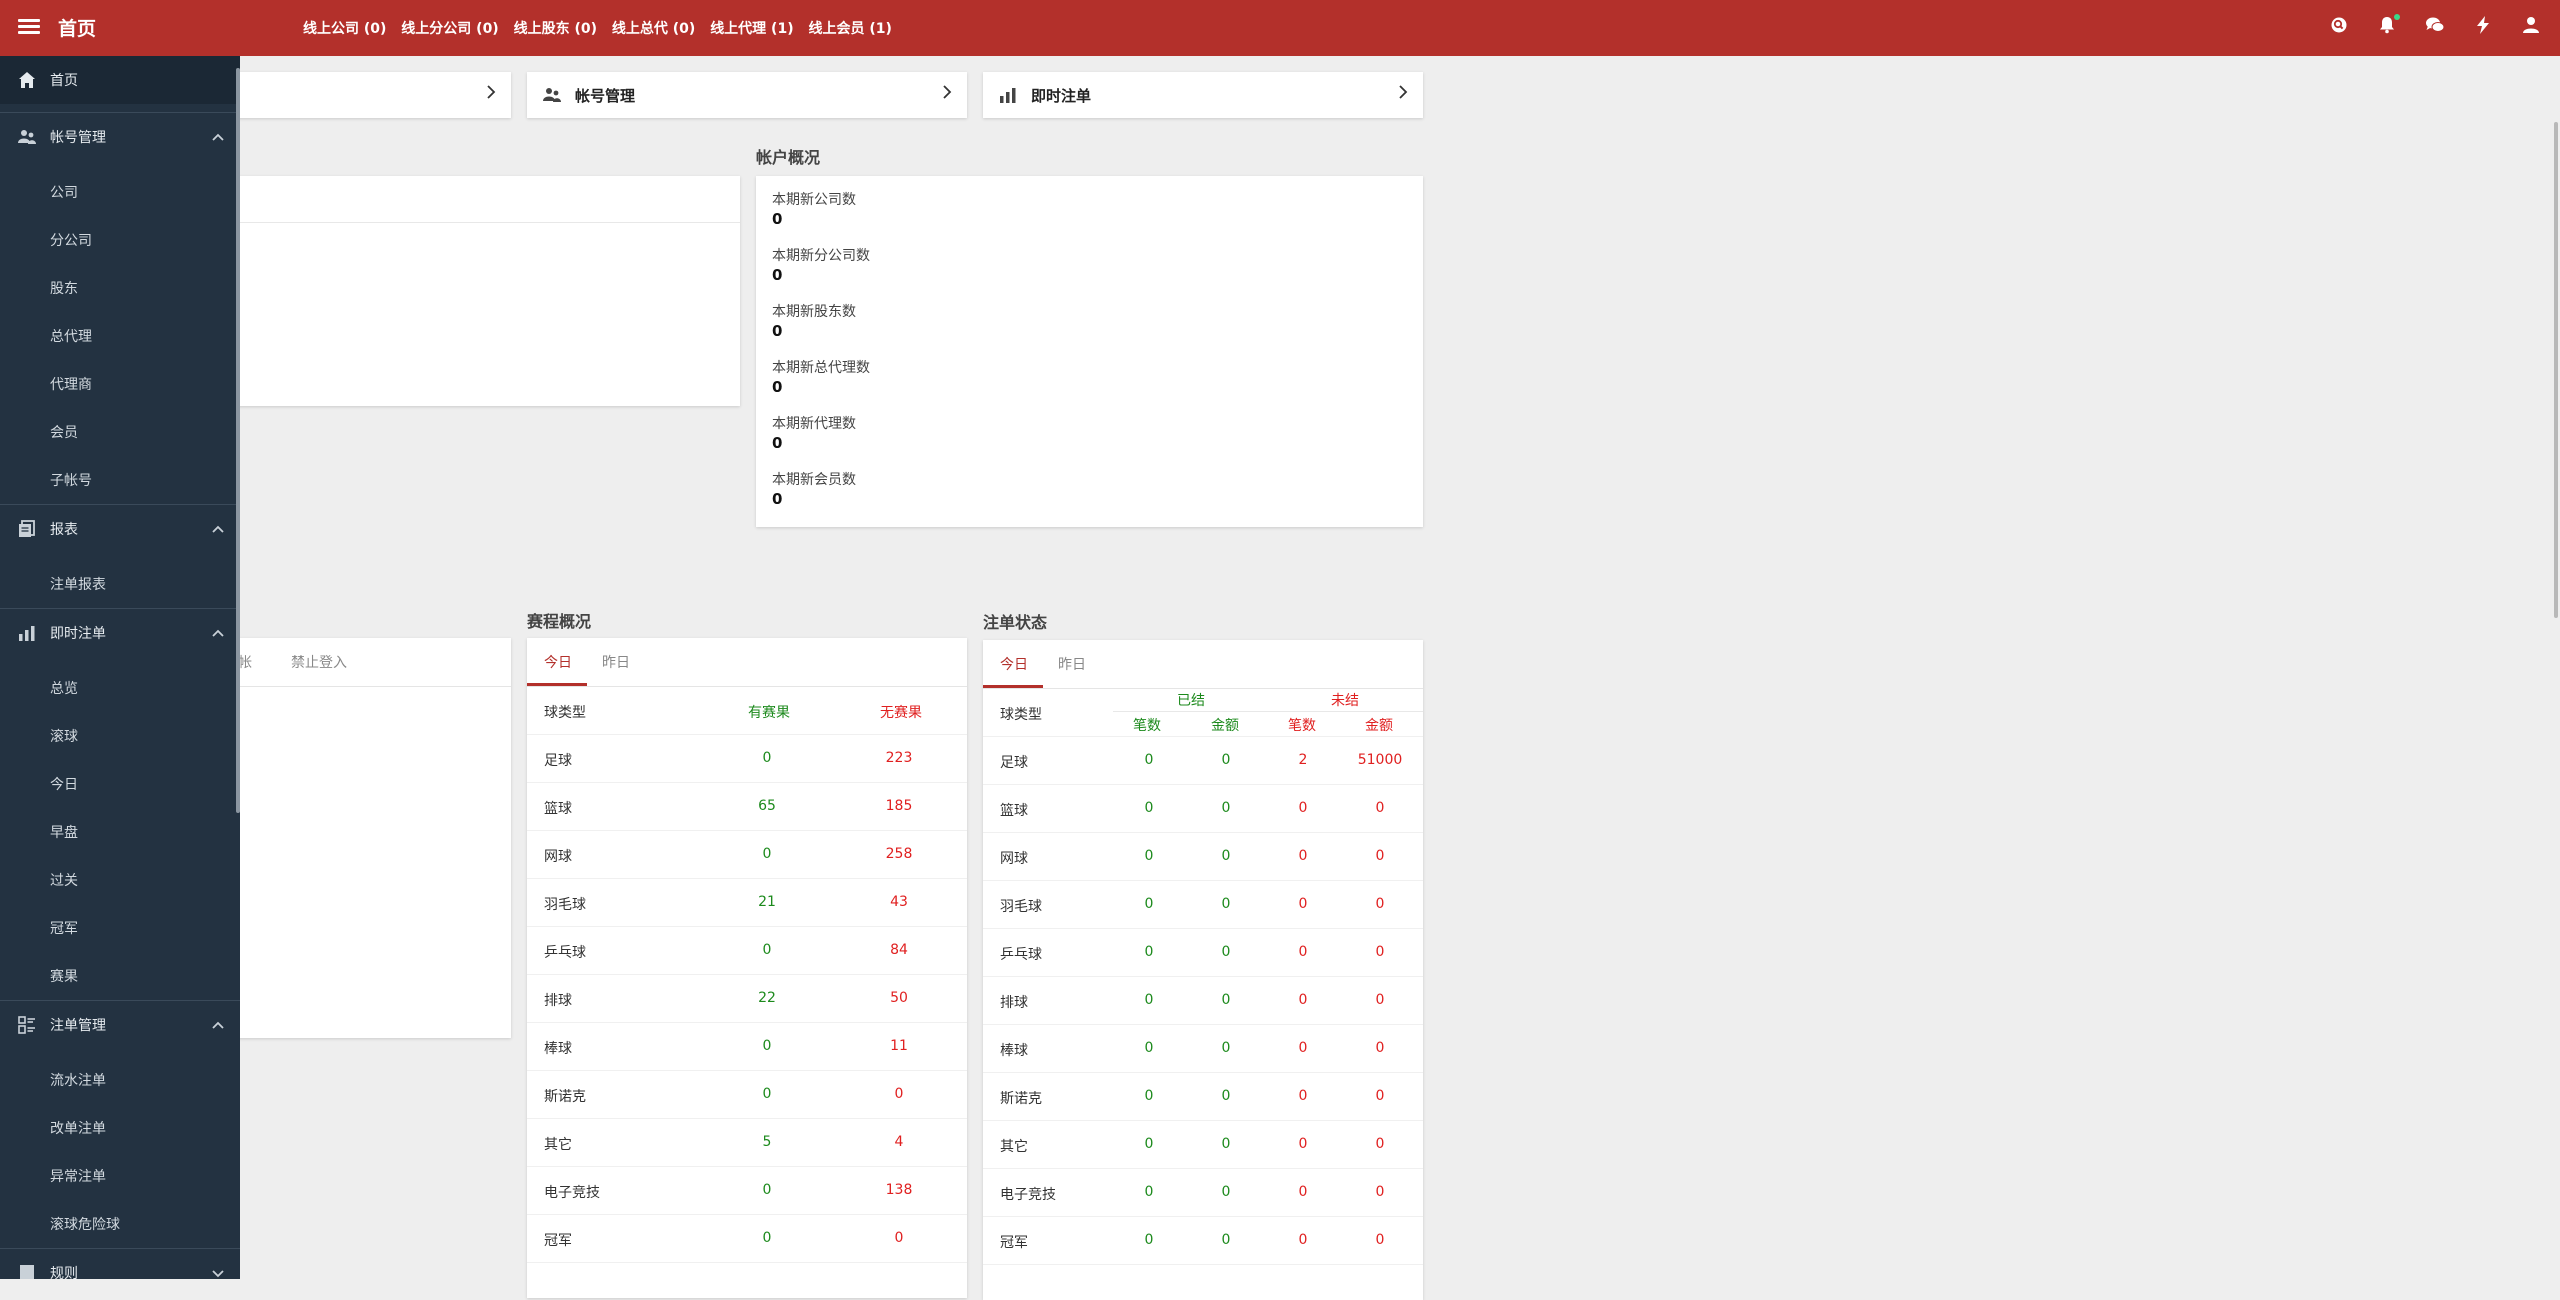  I want to click on sport-type-cell: 斯诺克, so click(1021, 1099).